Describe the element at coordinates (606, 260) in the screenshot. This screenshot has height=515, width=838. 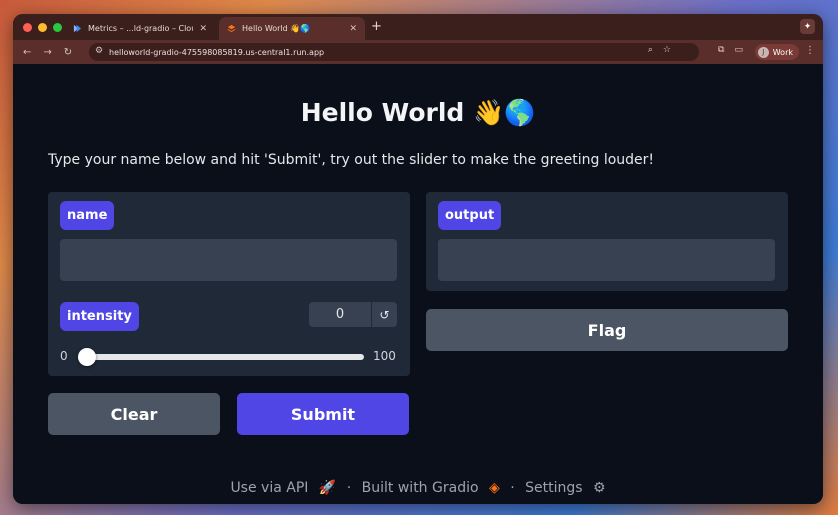
I see `output-textbox` at that location.